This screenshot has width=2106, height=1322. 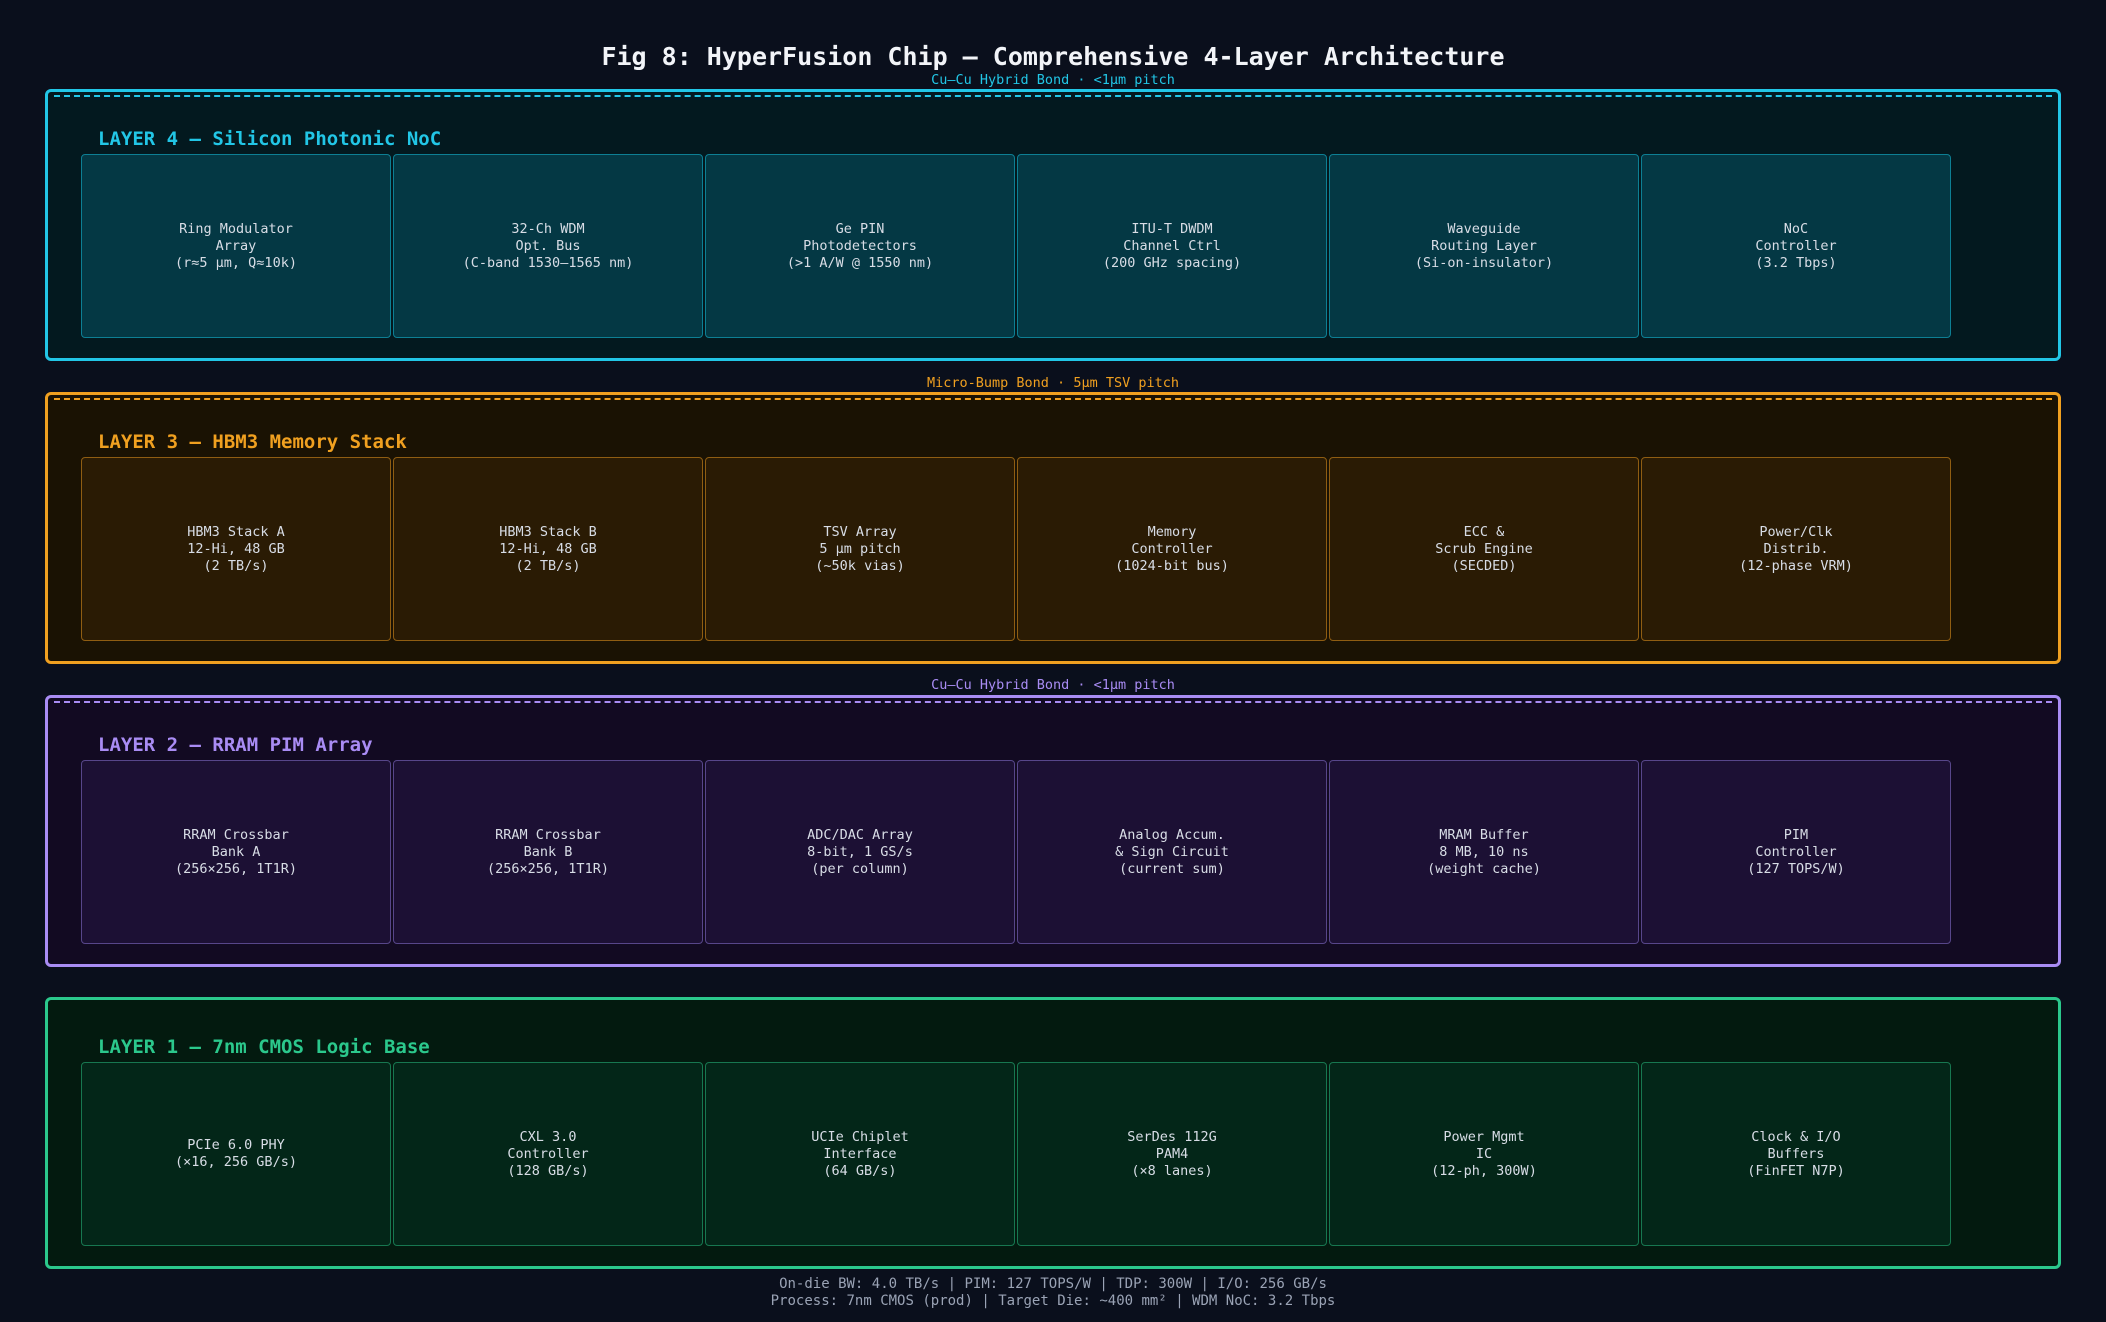 I want to click on layer-2-block: RRAM Crossbar Bank A (256×256, 1T1R), so click(x=236, y=852).